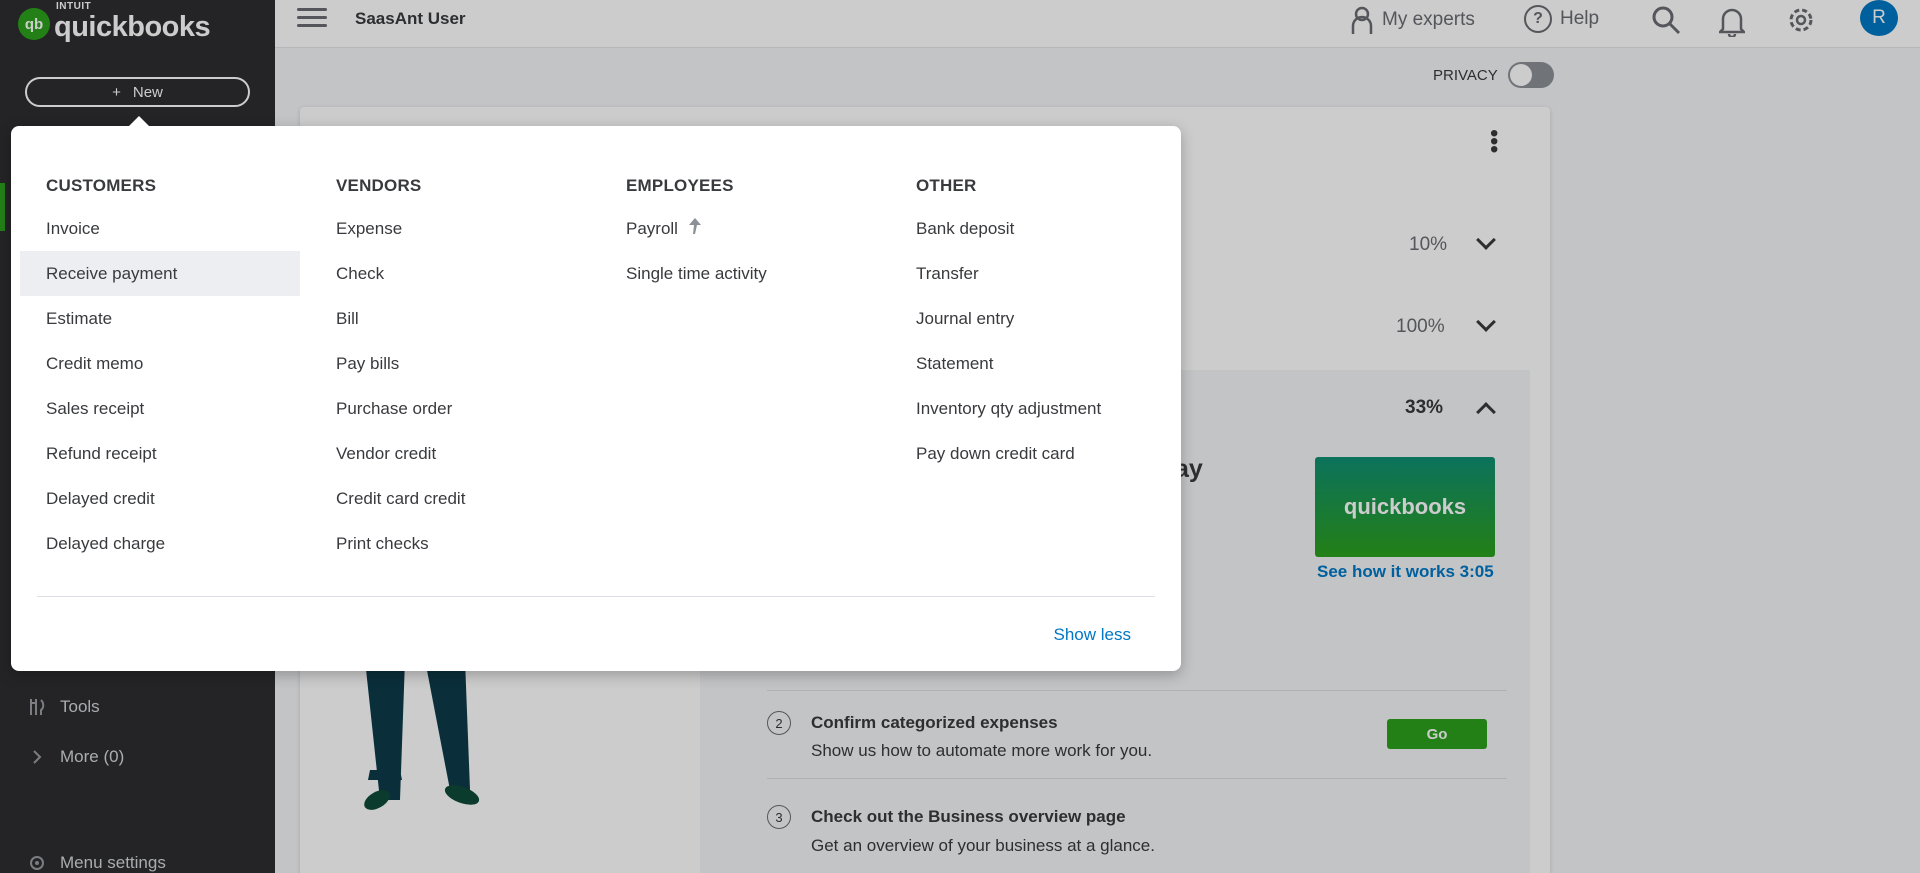 The image size is (1920, 873). I want to click on menu-item-journal-entry: Journal entry, so click(1008, 318).